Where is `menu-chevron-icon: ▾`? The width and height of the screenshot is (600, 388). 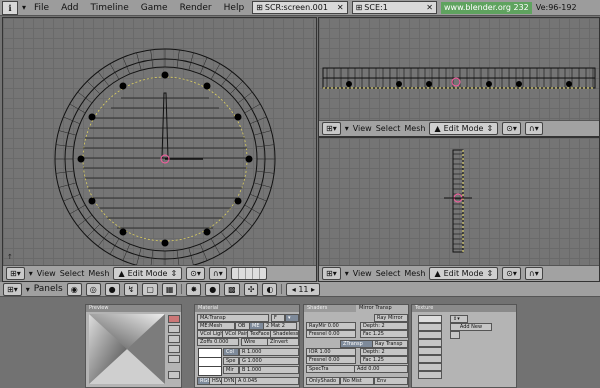
menu-chevron-icon: ▾ is located at coordinates (24, 7).